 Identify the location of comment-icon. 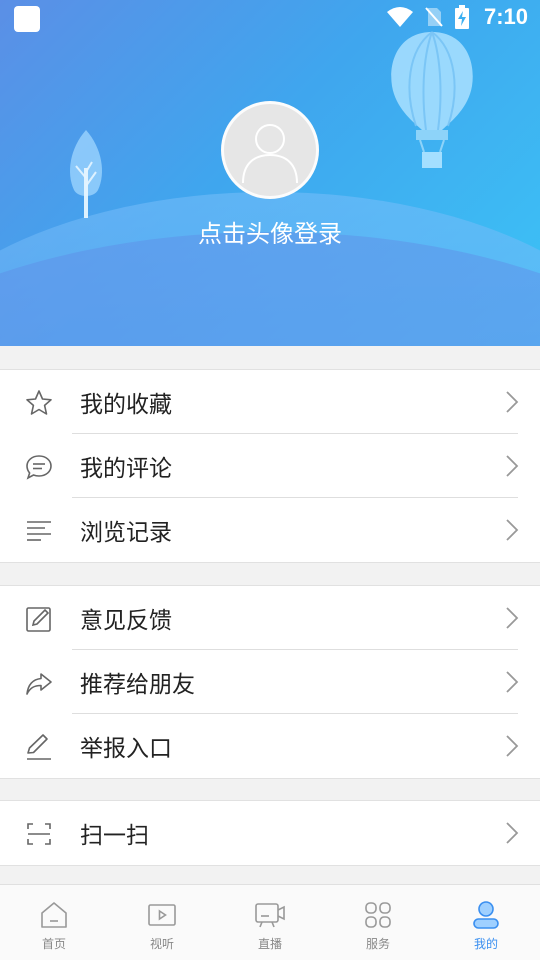
(39, 467).